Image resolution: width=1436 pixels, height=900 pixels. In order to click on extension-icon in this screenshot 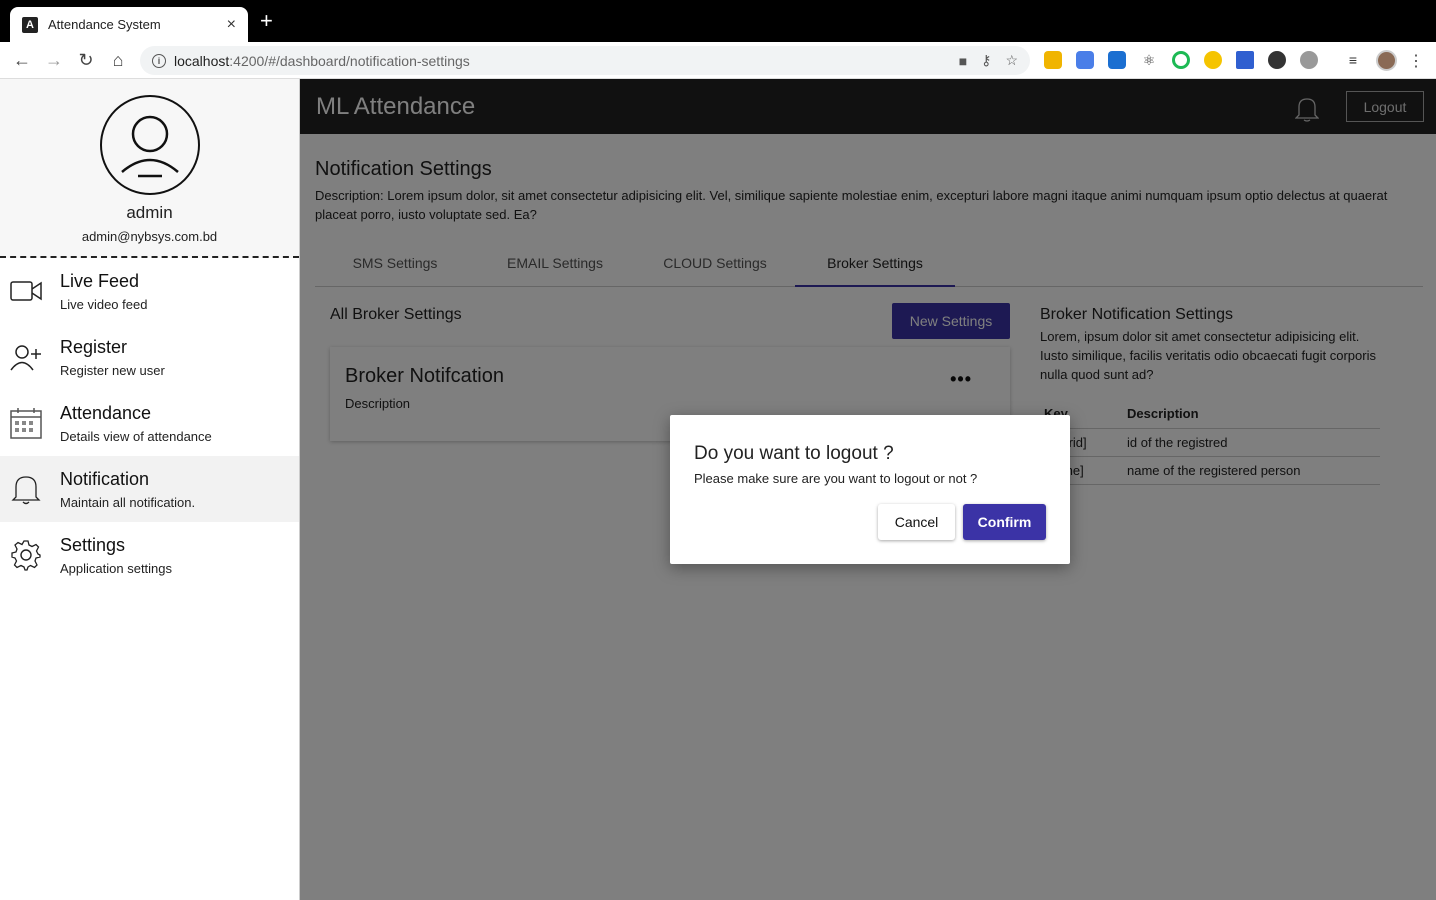, I will do `click(1053, 60)`.